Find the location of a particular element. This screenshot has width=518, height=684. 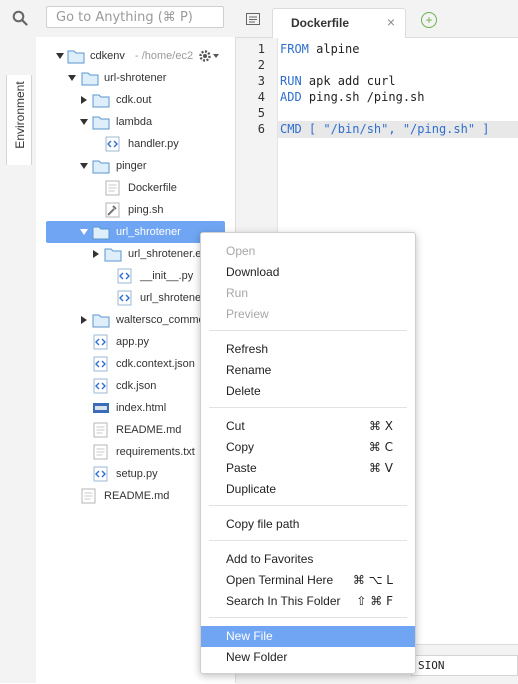

tree-item: cdk.out is located at coordinates (135, 100).